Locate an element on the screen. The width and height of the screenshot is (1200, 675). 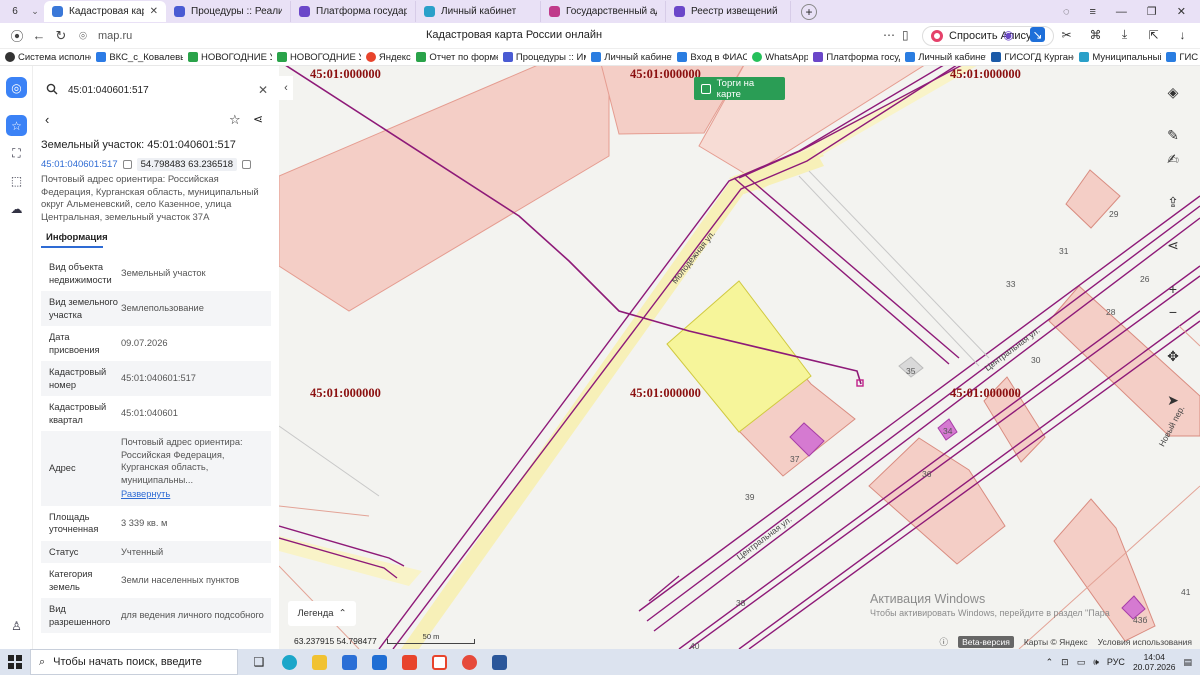
bookmark-item: ГИС is located at coordinates (1180, 57).